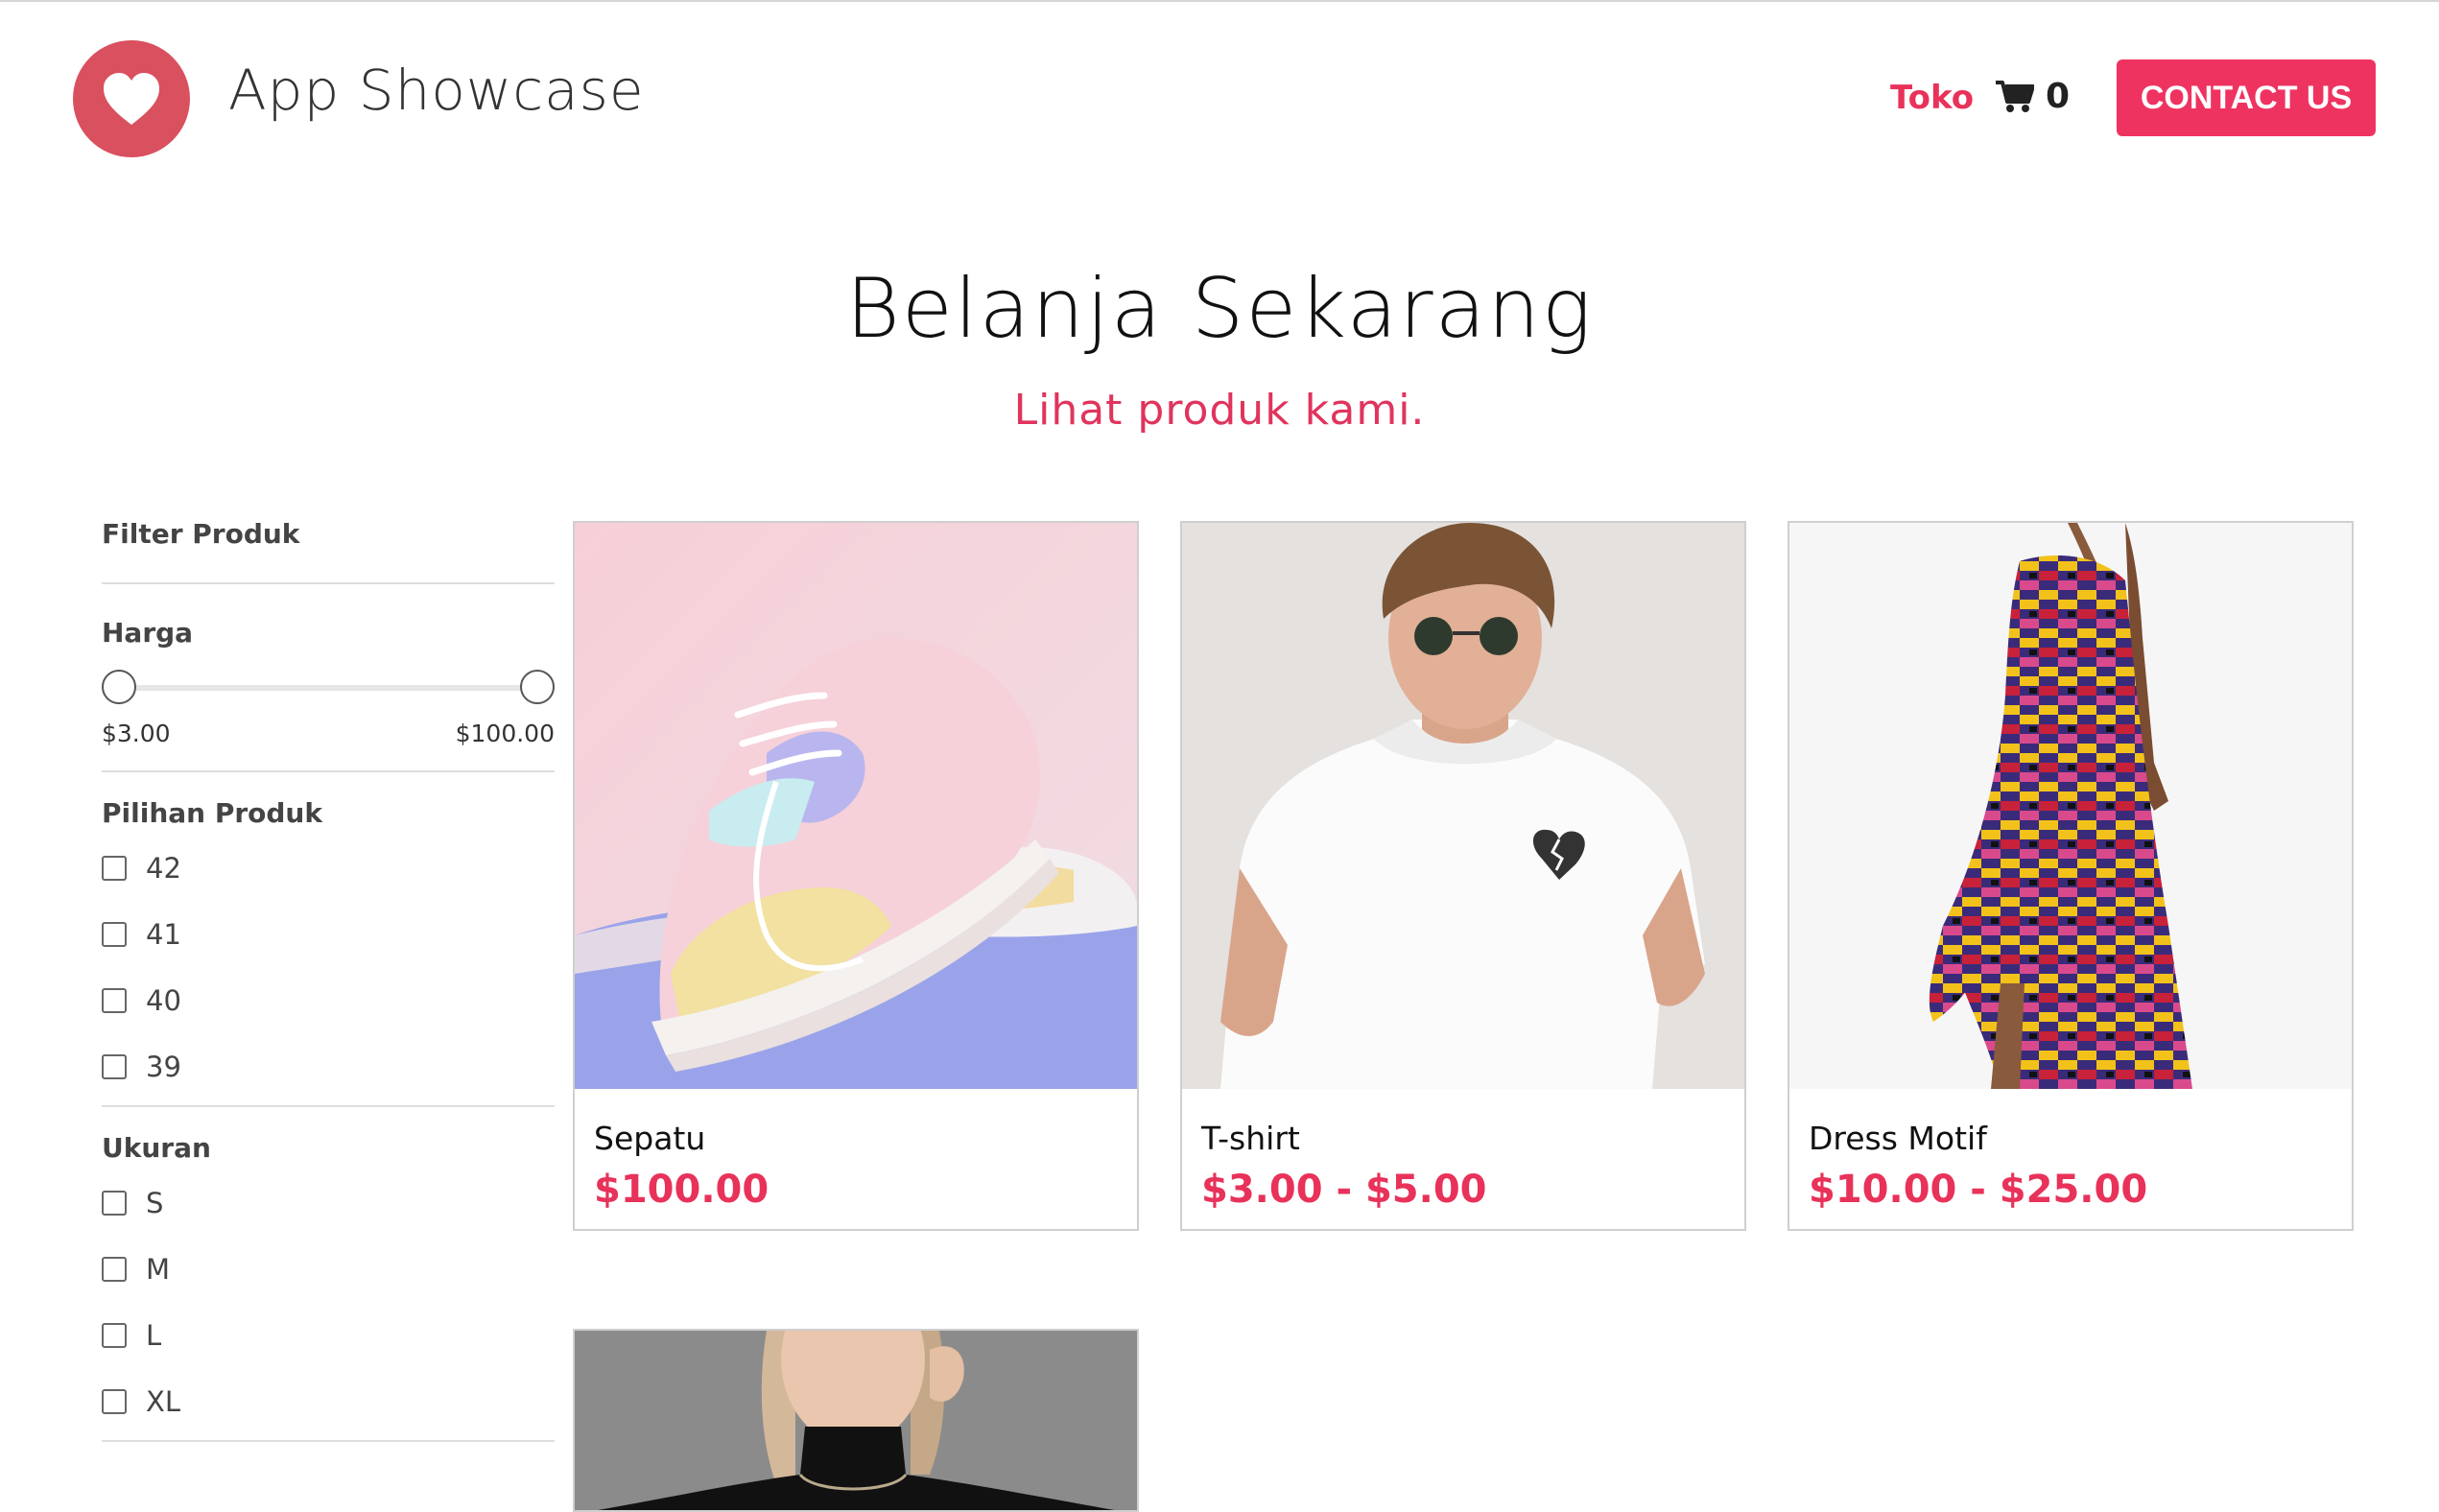 This screenshot has height=1512, width=2439. What do you see at coordinates (137, 733) in the screenshot?
I see `price-min-value: $3.00` at bounding box center [137, 733].